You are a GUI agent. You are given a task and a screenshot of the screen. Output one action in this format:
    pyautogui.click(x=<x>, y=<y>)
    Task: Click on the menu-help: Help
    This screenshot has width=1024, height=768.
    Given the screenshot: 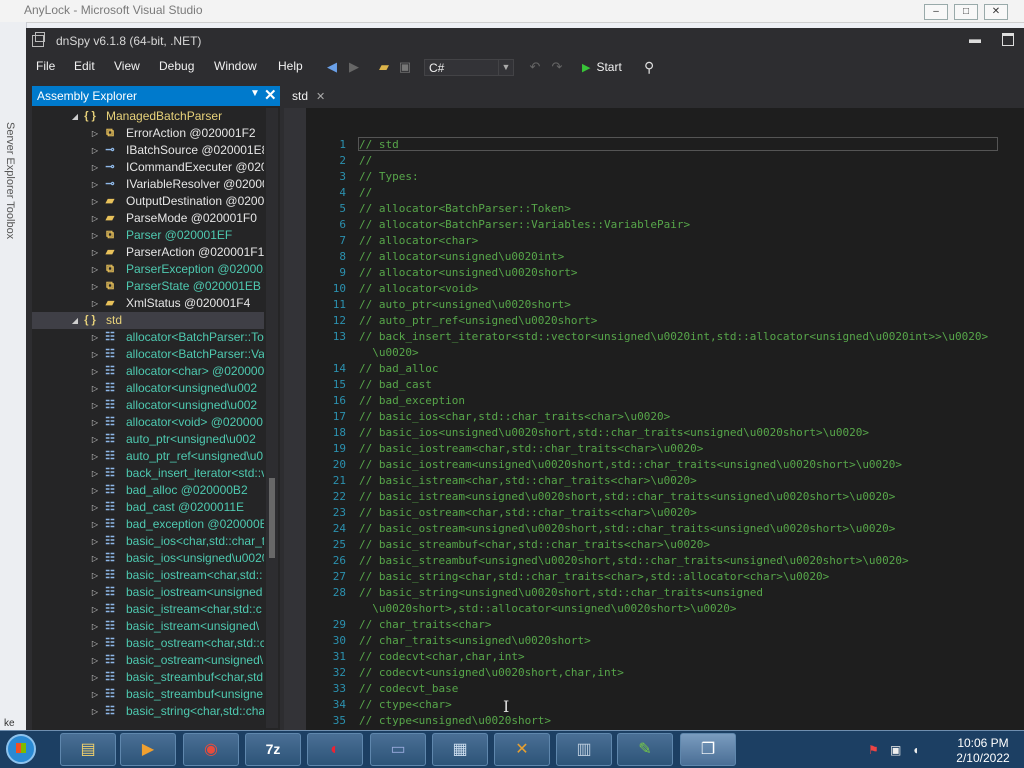 What is the action you would take?
    pyautogui.click(x=290, y=66)
    